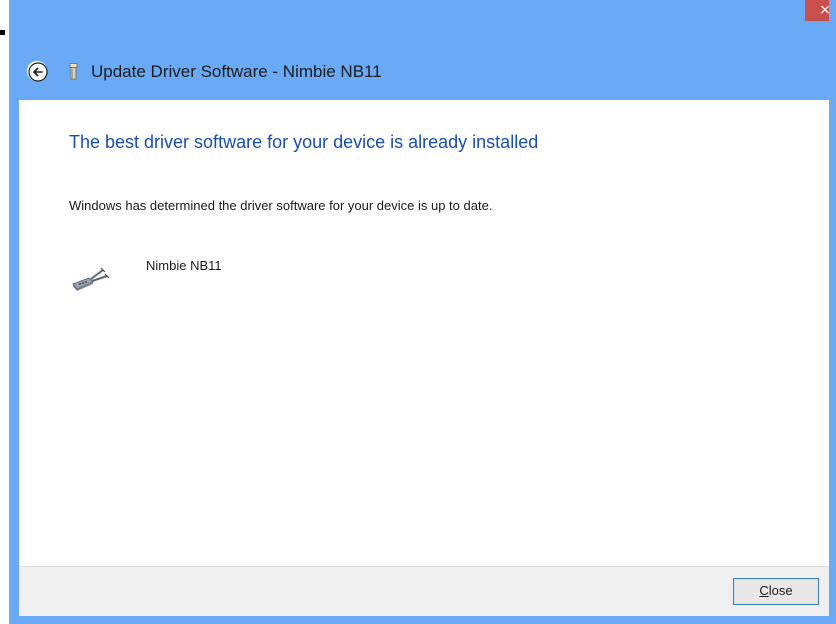  I want to click on window-title: Update Driver Software - Nimbie NB11, so click(236, 71).